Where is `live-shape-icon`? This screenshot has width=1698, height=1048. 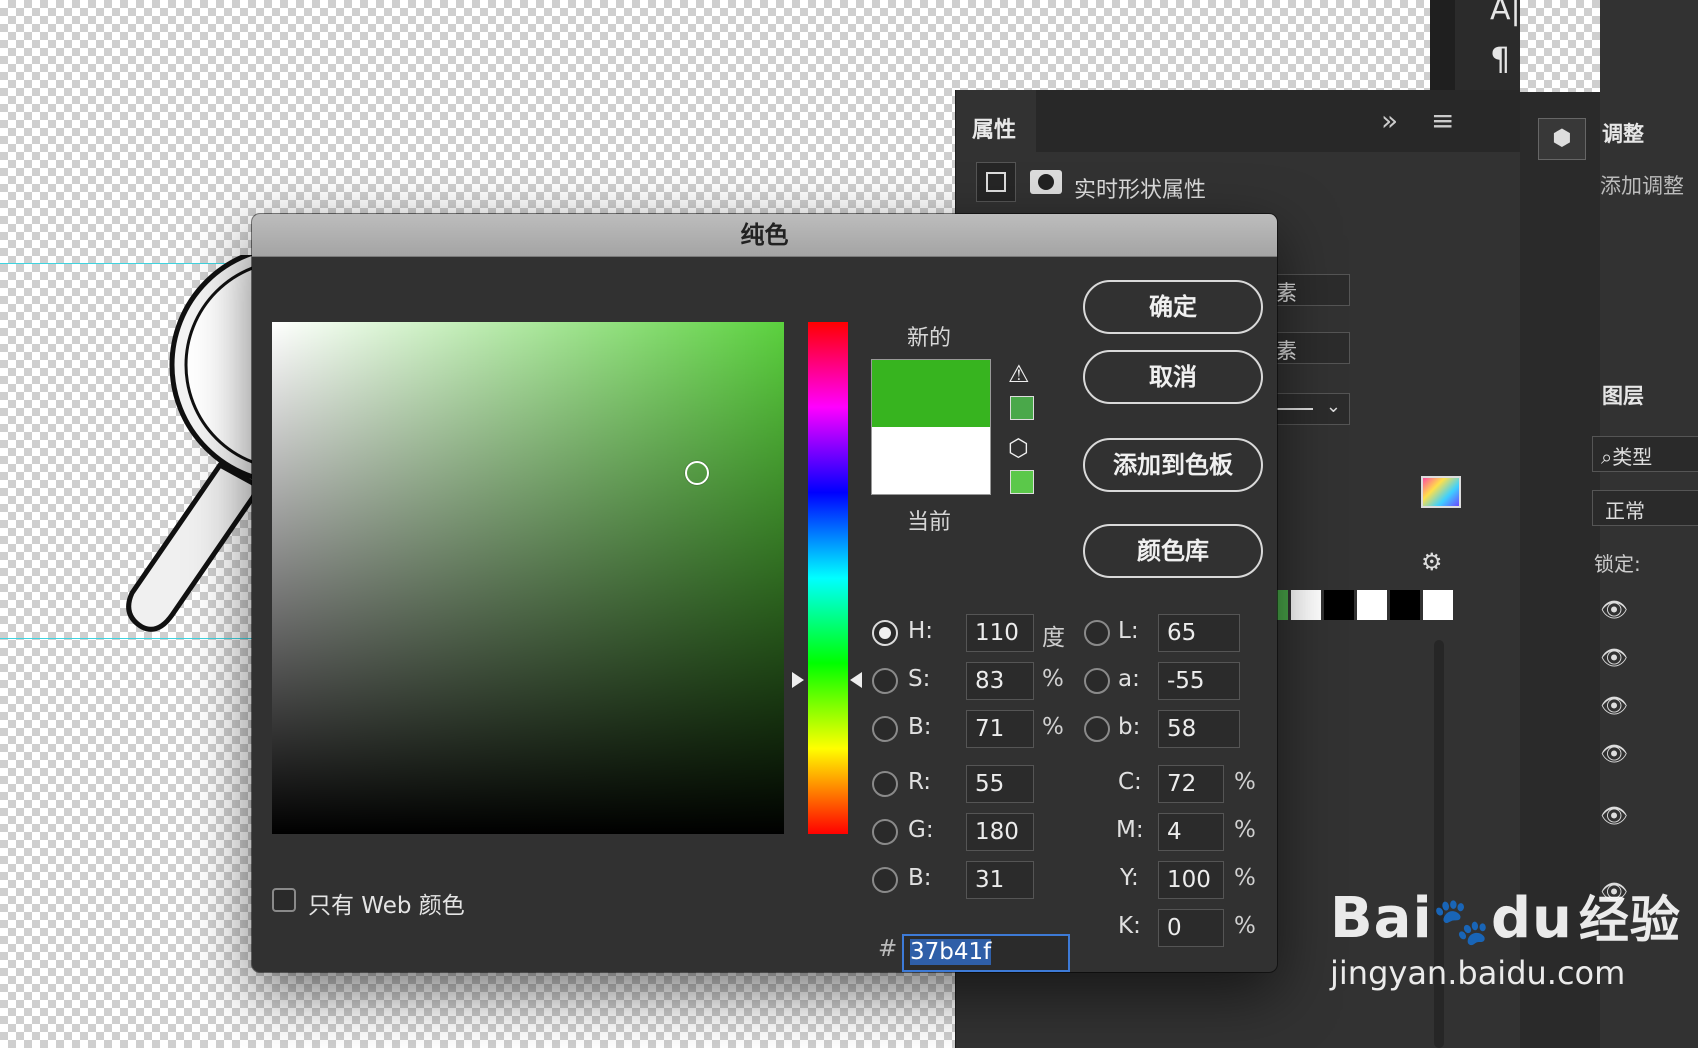
live-shape-icon is located at coordinates (996, 182).